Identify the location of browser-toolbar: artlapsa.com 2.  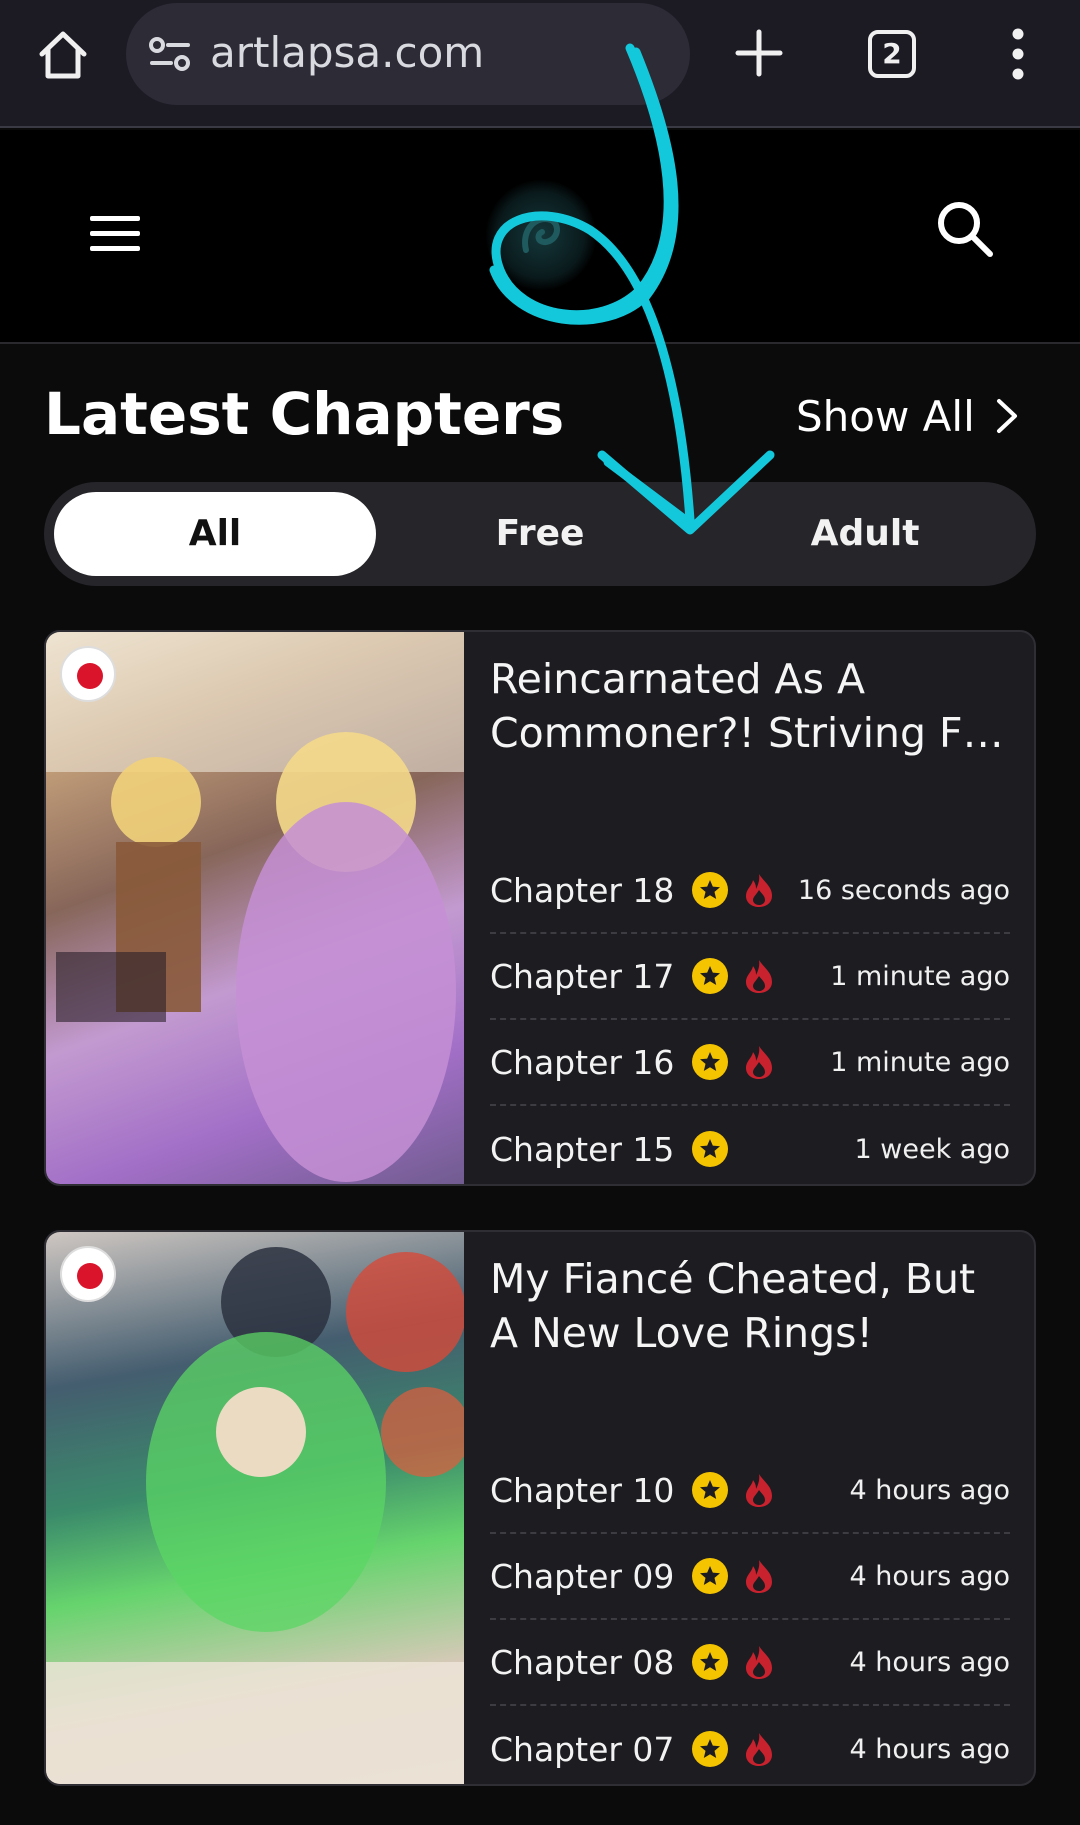
(540, 64).